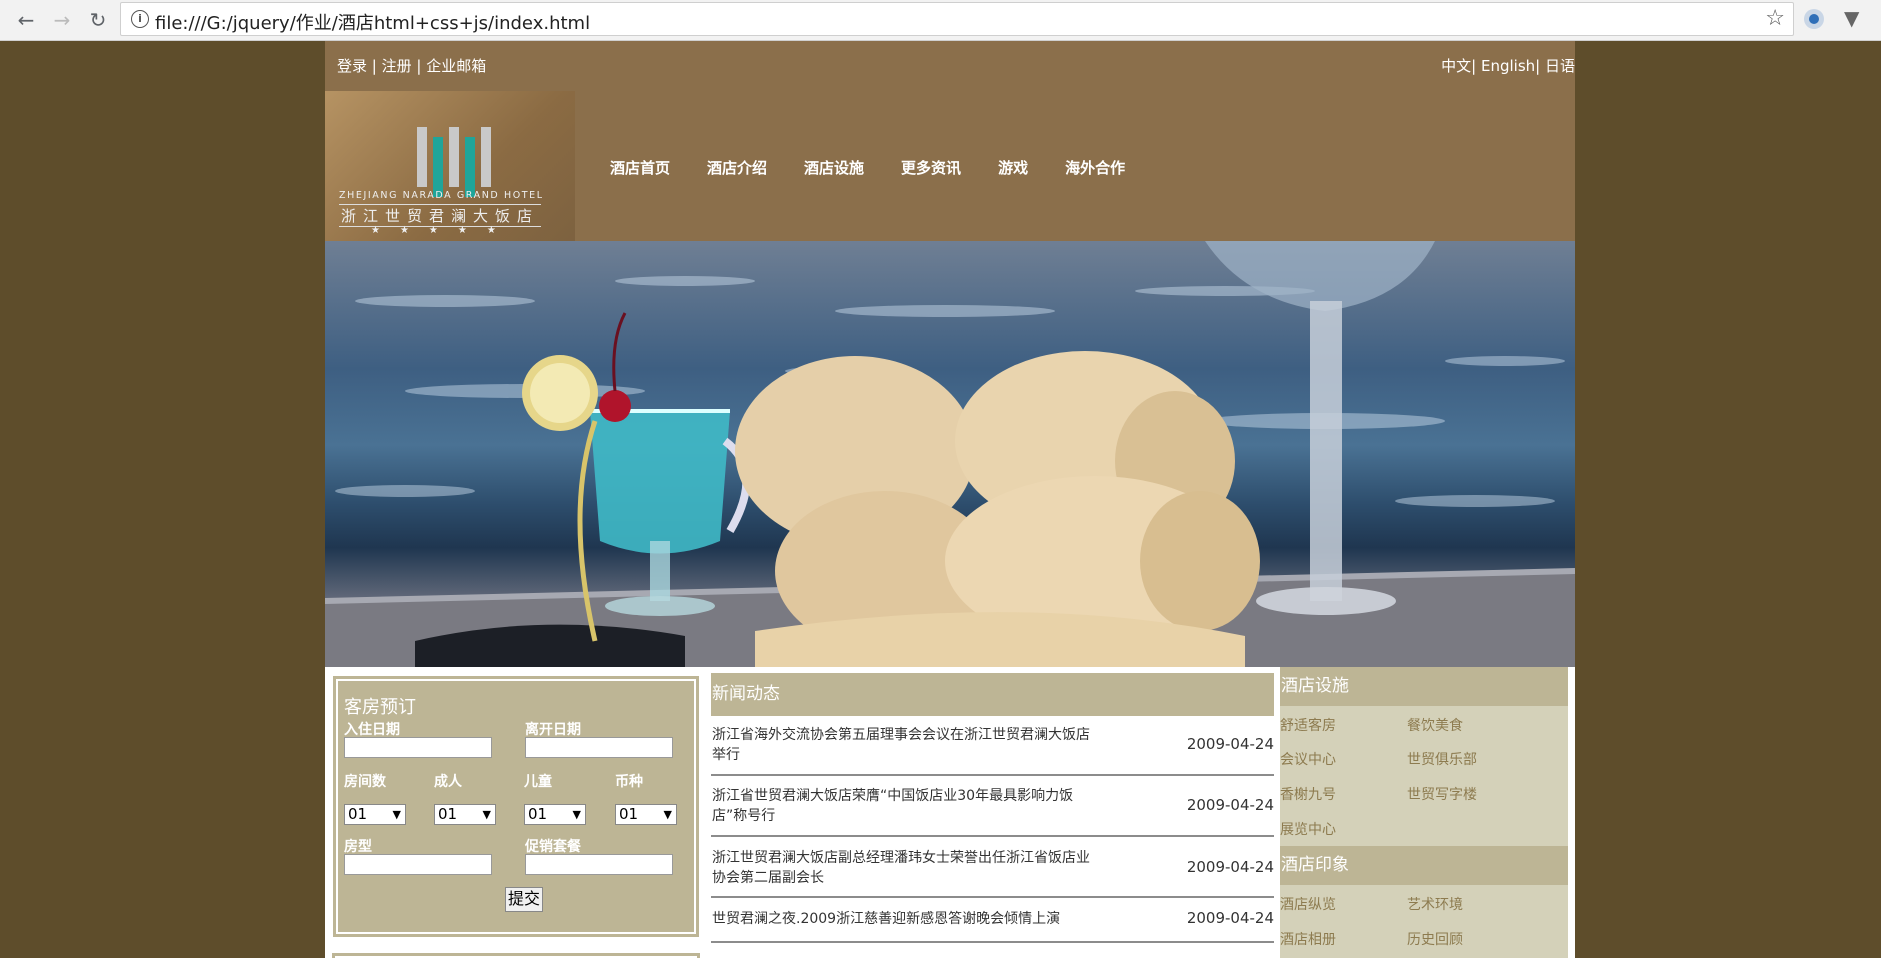  I want to click on room-type-label: 房型, so click(358, 847).